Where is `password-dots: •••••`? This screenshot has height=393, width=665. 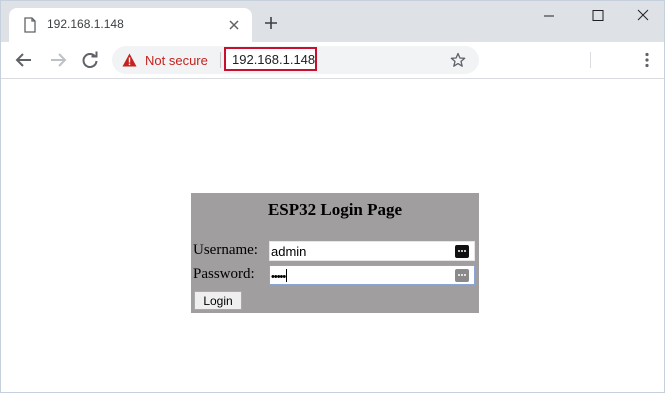
password-dots: ••••• is located at coordinates (278, 277).